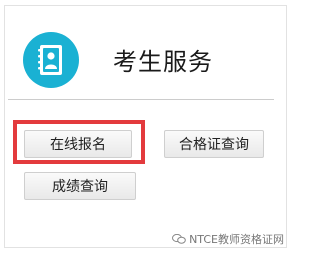  What do you see at coordinates (214, 144) in the screenshot?
I see `certificate-query-button: 合格证查询` at bounding box center [214, 144].